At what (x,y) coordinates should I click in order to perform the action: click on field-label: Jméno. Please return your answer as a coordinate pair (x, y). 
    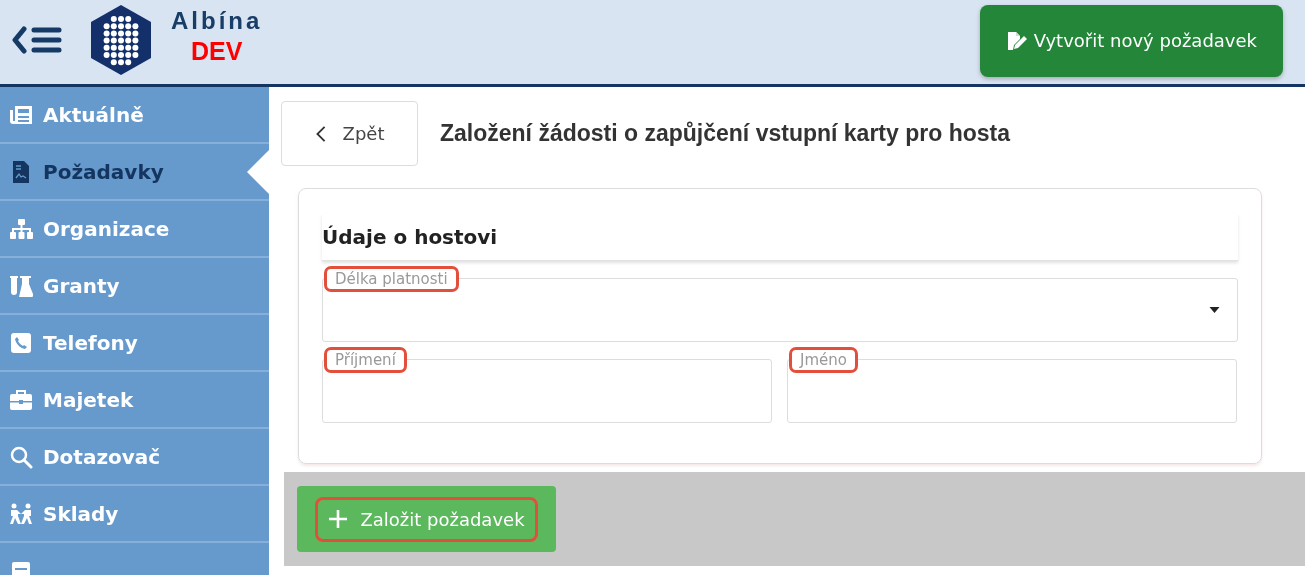
    Looking at the image, I should click on (823, 360).